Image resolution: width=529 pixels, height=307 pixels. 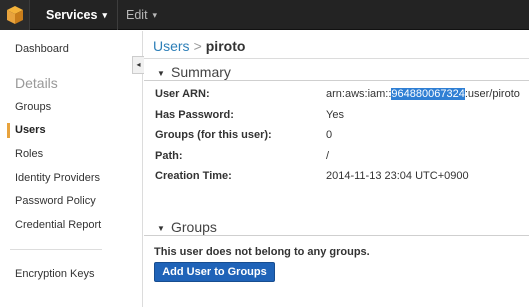 I want to click on summary-section-header: ▼ Summary, so click(x=336, y=72).